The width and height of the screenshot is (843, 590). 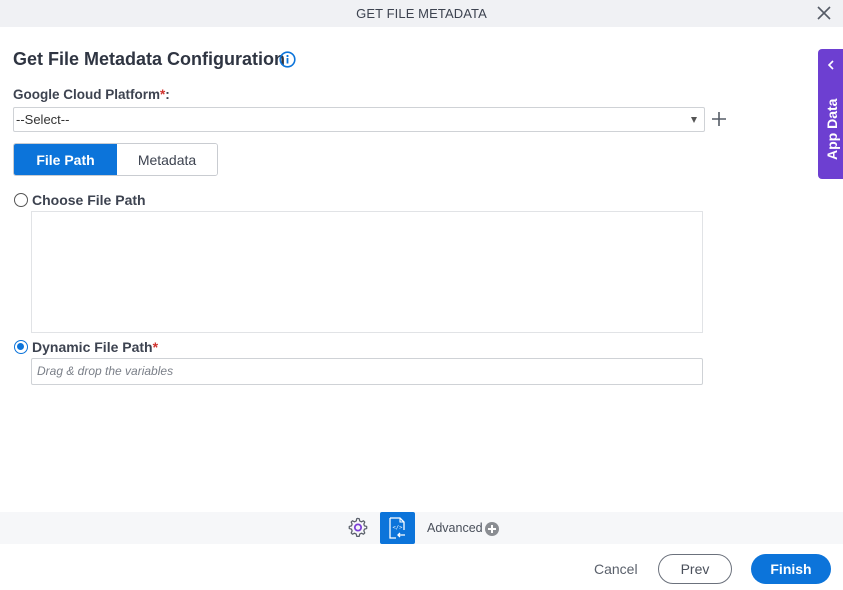 I want to click on dynamic-file-path-input: Drag & drop the variables, so click(x=367, y=371).